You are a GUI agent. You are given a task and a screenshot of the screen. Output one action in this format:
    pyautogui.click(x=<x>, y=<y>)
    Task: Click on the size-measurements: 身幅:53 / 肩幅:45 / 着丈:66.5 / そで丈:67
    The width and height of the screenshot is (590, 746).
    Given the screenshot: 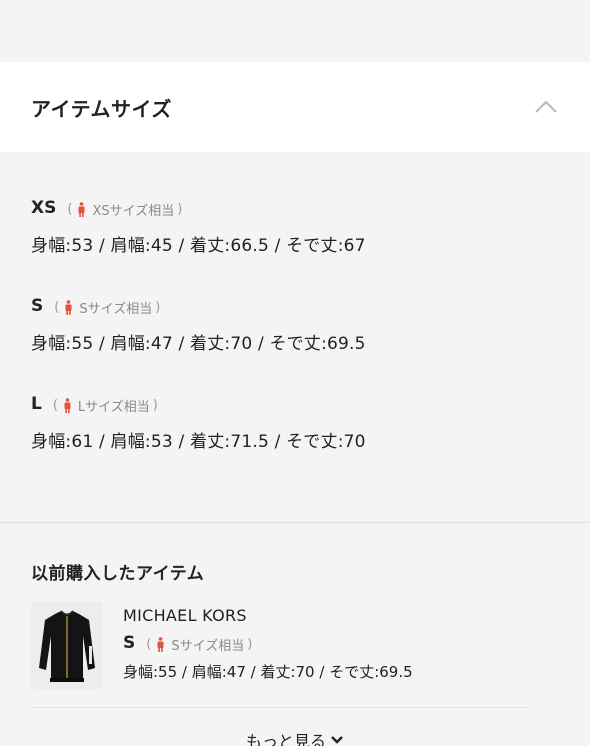 What is the action you would take?
    pyautogui.click(x=198, y=246)
    